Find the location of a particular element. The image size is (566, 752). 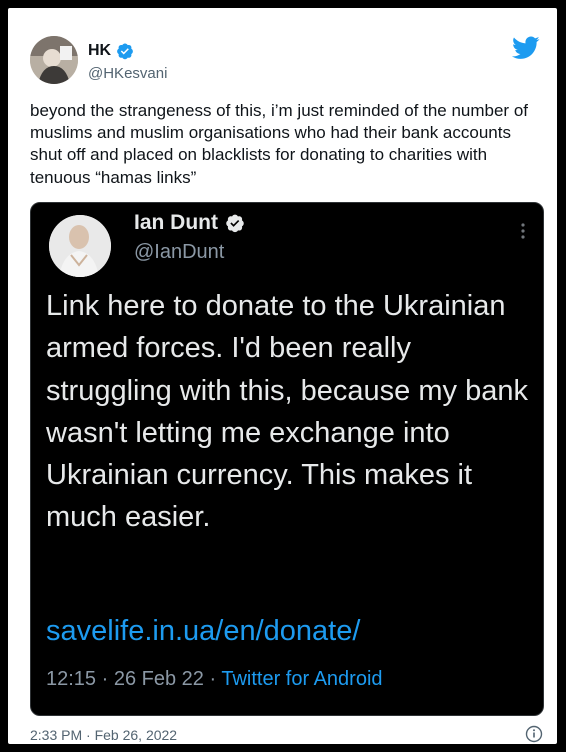

author-name: HK is located at coordinates (99, 51).